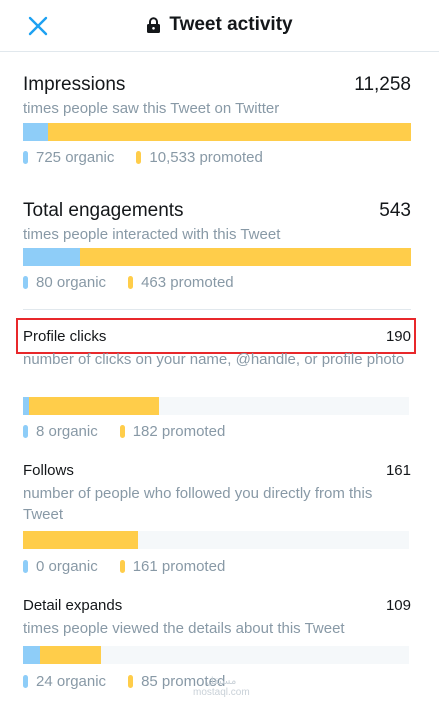 The width and height of the screenshot is (439, 714). Describe the element at coordinates (152, 234) in the screenshot. I see `metric-description: times people interacted with this Tweet` at that location.